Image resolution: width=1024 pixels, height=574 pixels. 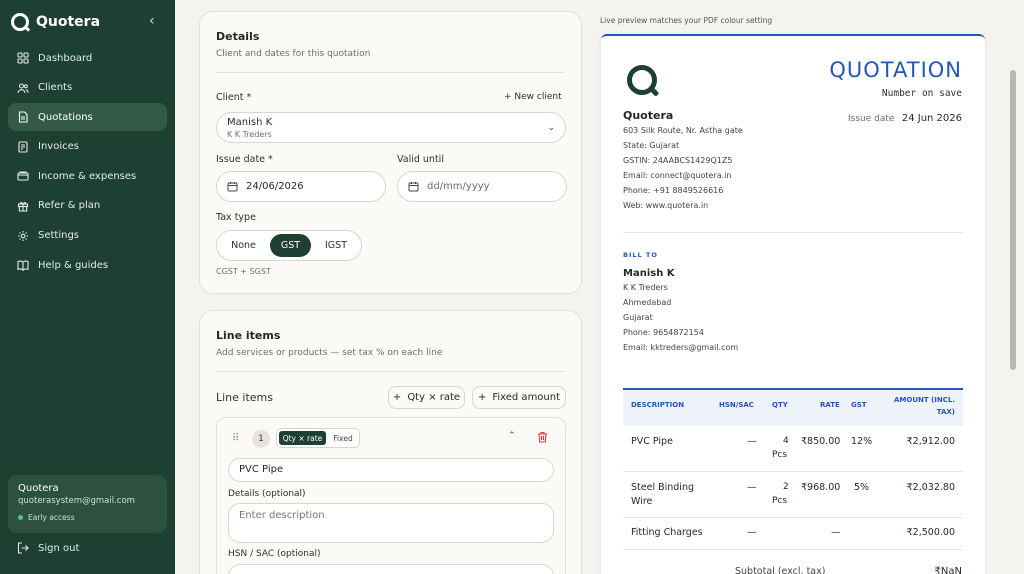 I want to click on book-icon, so click(x=23, y=265).